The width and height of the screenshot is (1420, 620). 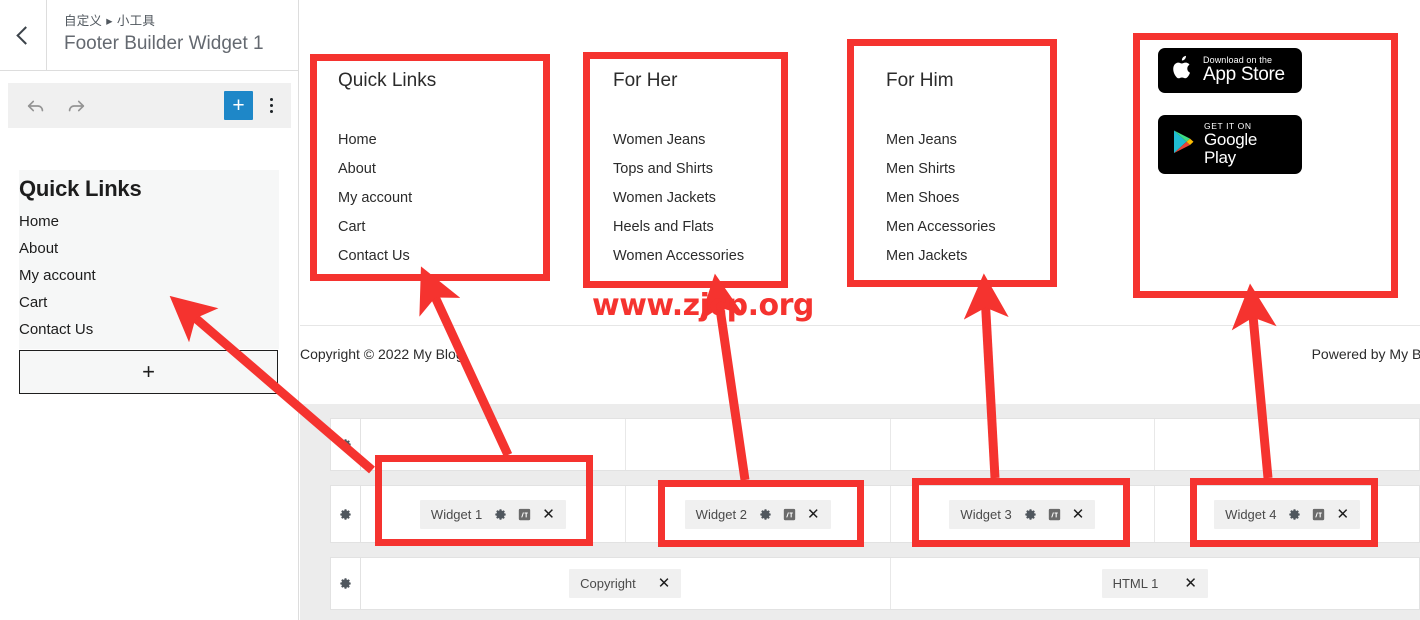 What do you see at coordinates (36, 106) in the screenshot?
I see `undo-icon` at bounding box center [36, 106].